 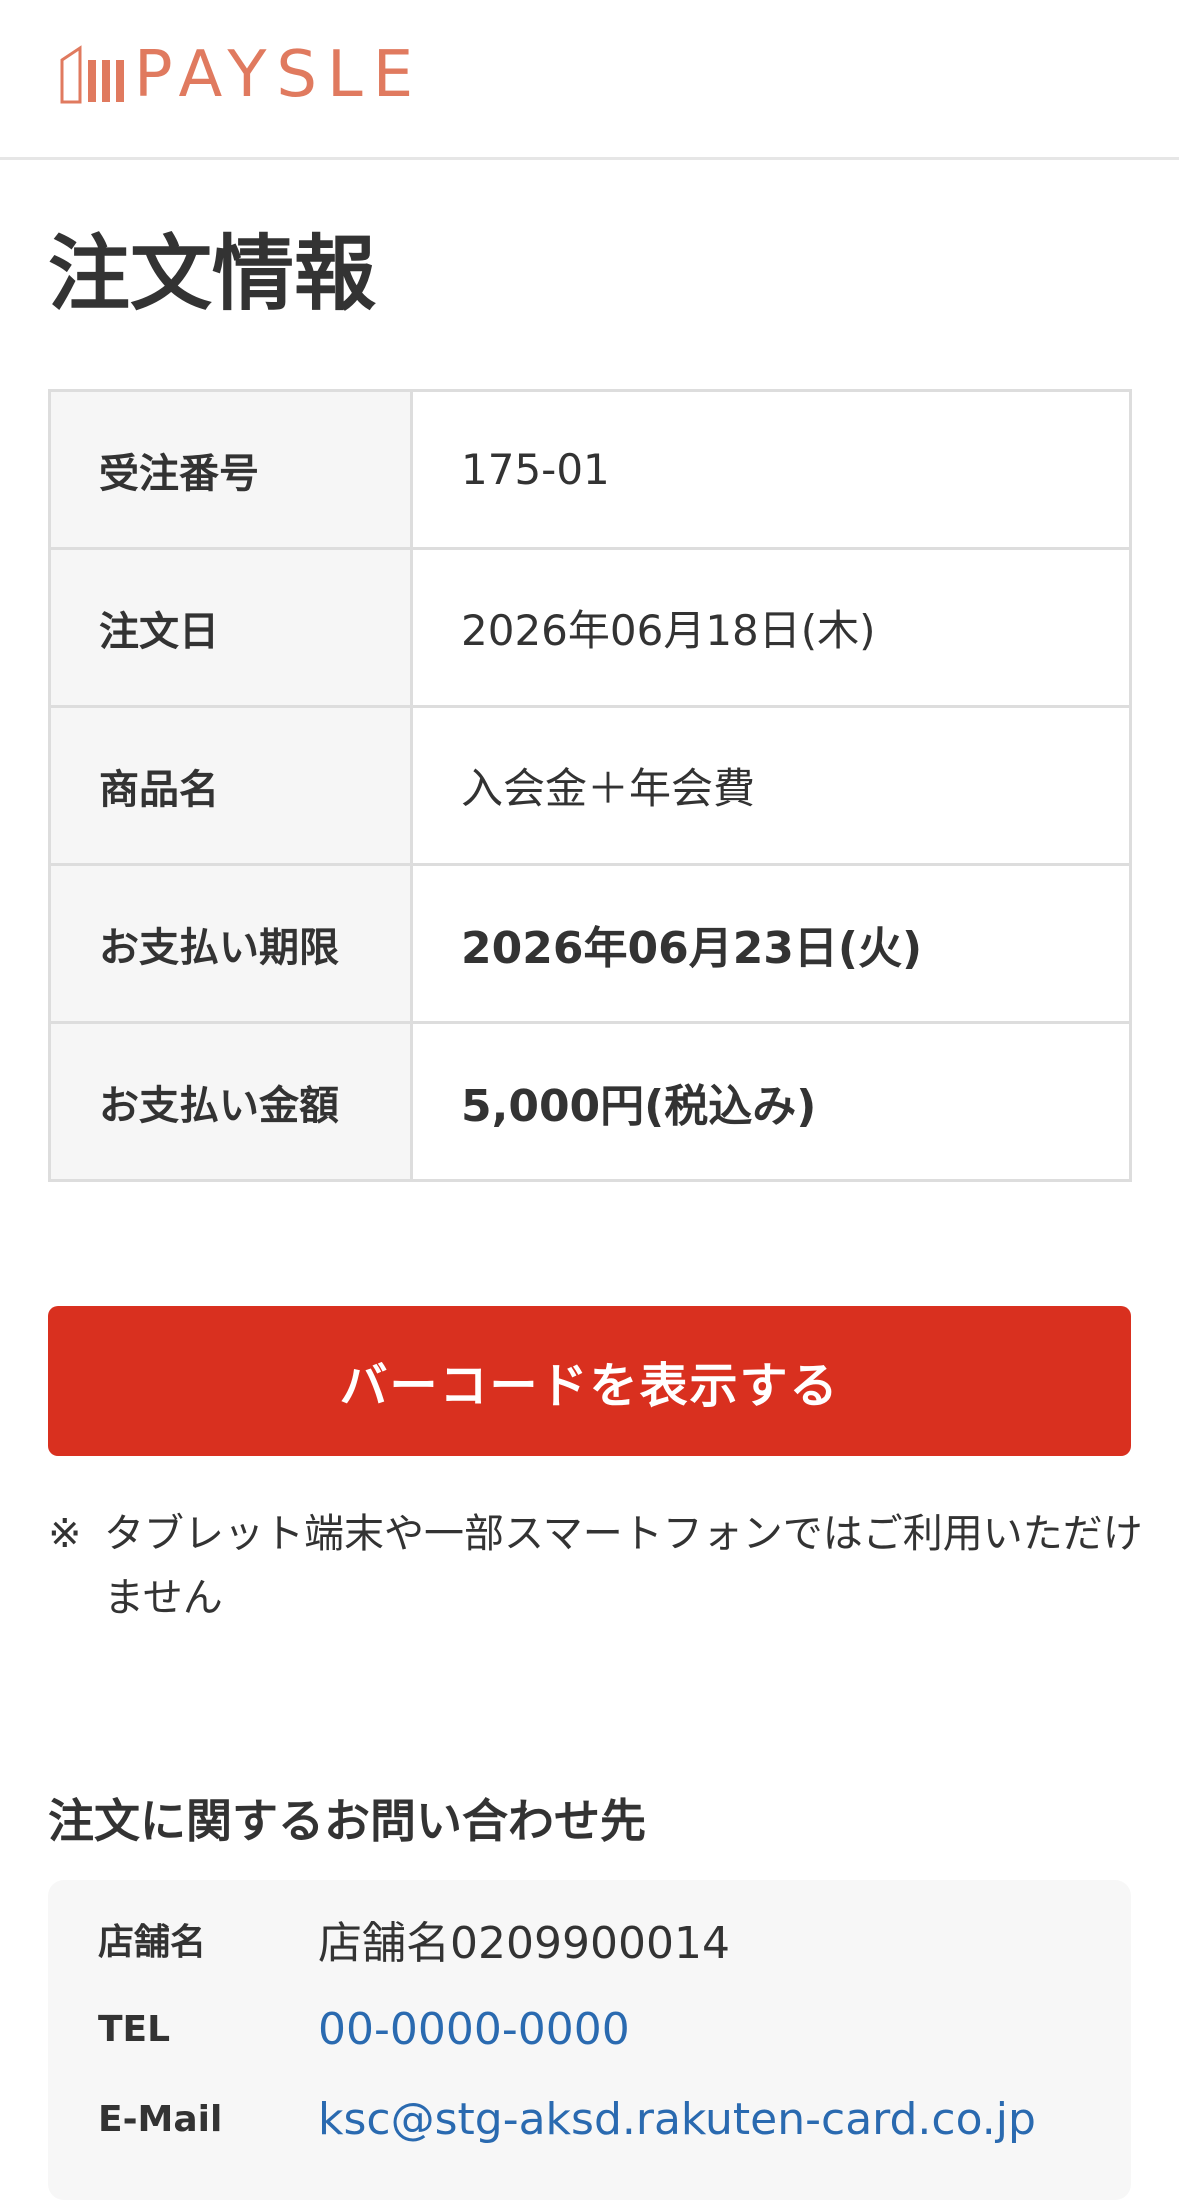 I want to click on payment-amount-value: 5,000円(税込み), so click(x=771, y=1101).